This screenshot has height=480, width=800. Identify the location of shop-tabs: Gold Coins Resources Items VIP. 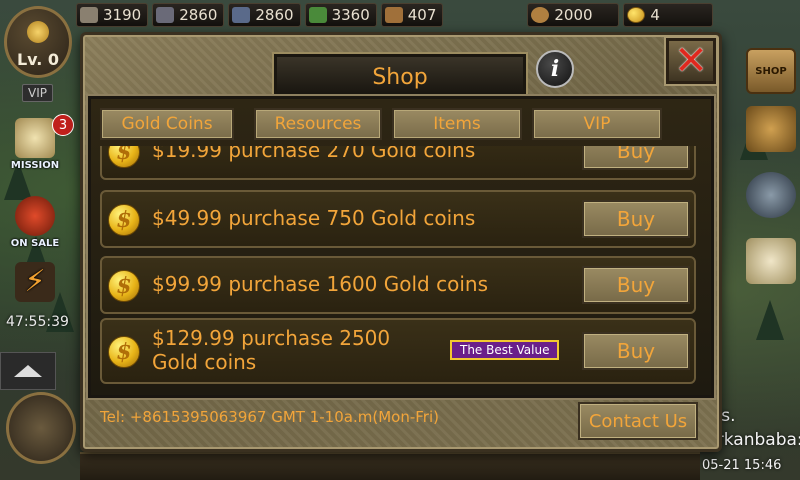
(381, 124).